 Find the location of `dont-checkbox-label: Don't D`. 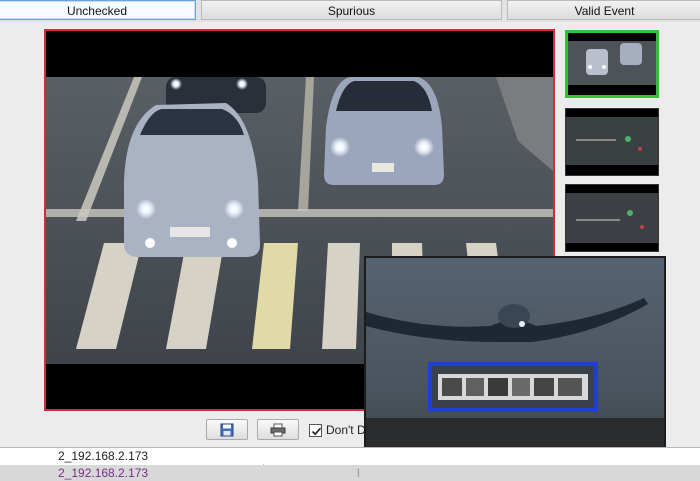

dont-checkbox-label: Don't D is located at coordinates (345, 430).